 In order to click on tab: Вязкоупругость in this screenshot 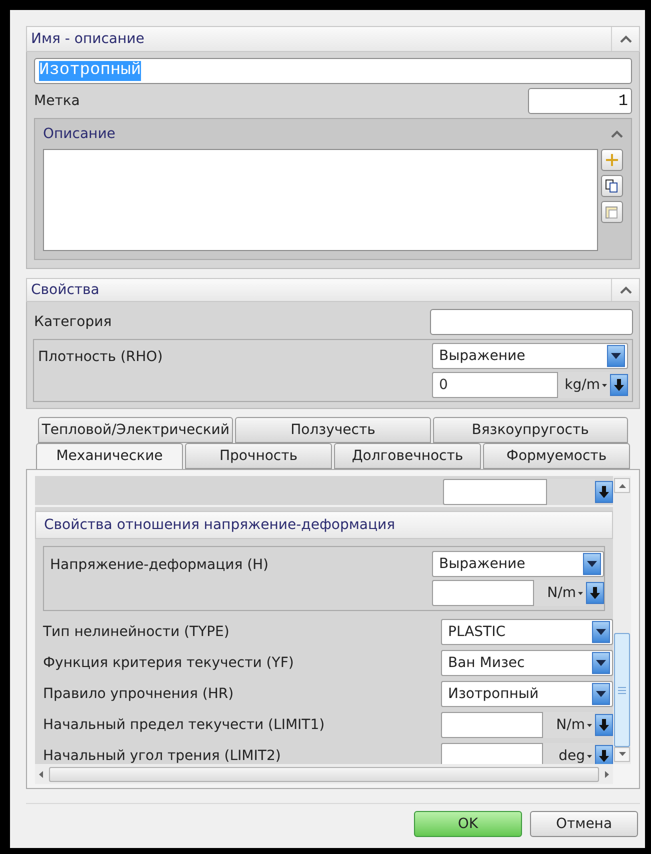, I will do `click(530, 430)`.